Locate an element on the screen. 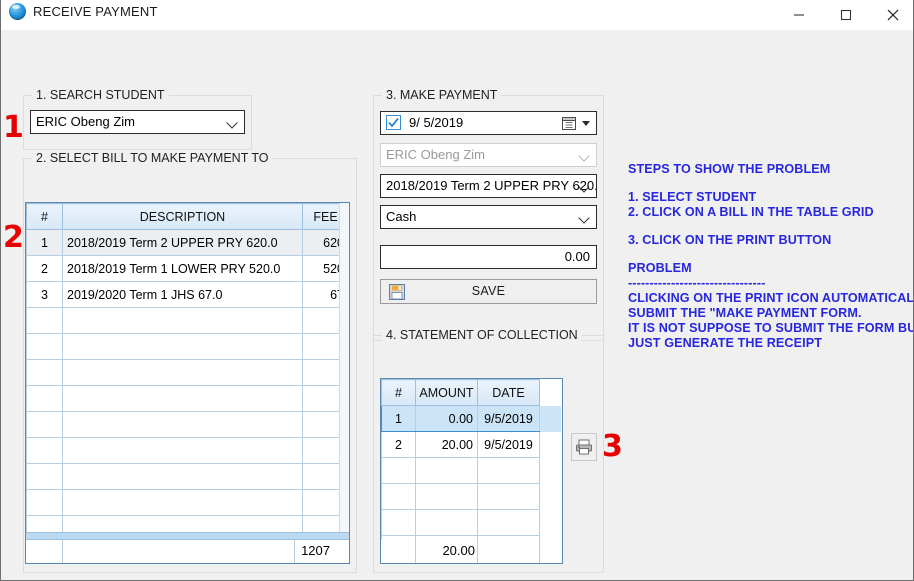  notes-problem-heading: PROBLEM is located at coordinates (660, 268).